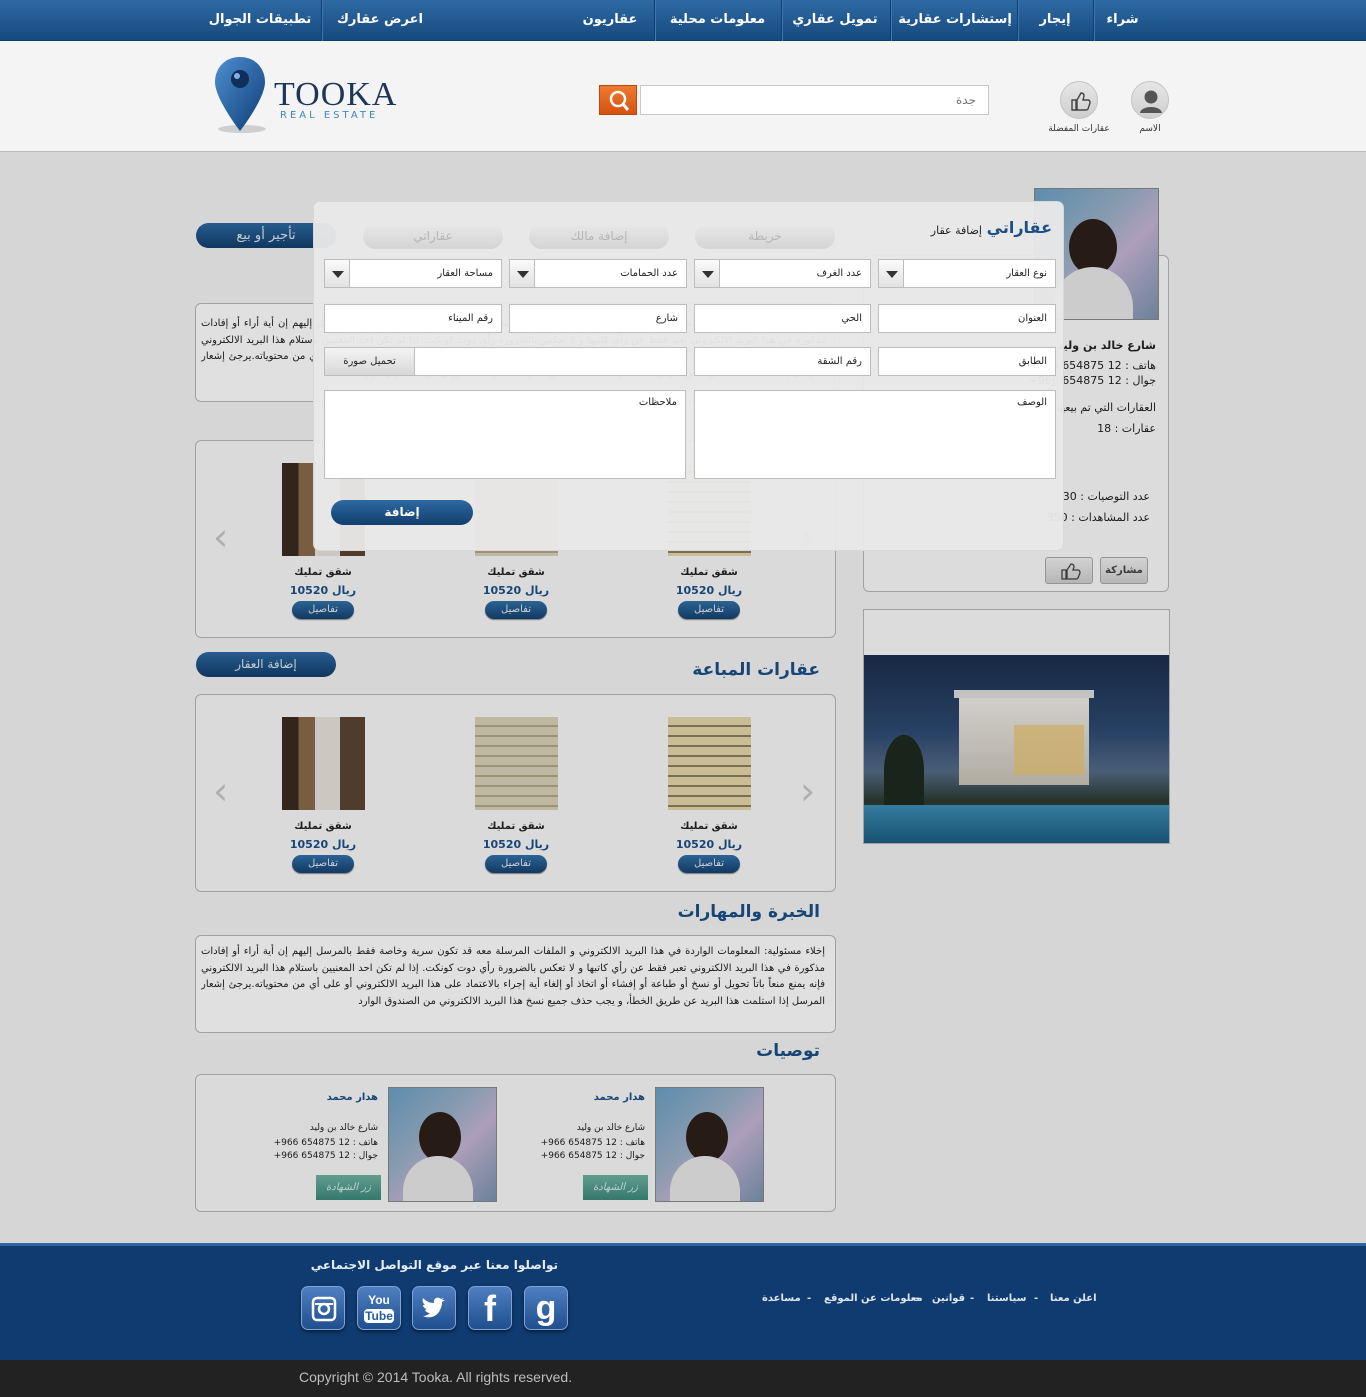 The image size is (1366, 1397). I want to click on search-icon, so click(619, 100).